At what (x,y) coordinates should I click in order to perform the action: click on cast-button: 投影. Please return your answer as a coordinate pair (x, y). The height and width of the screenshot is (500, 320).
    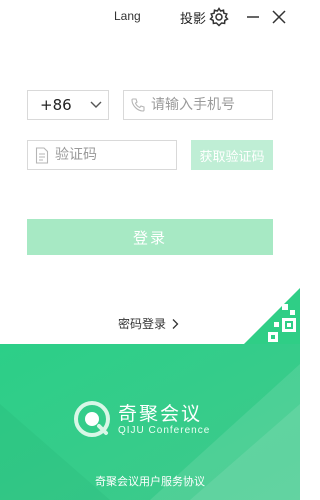
    Looking at the image, I should click on (193, 17).